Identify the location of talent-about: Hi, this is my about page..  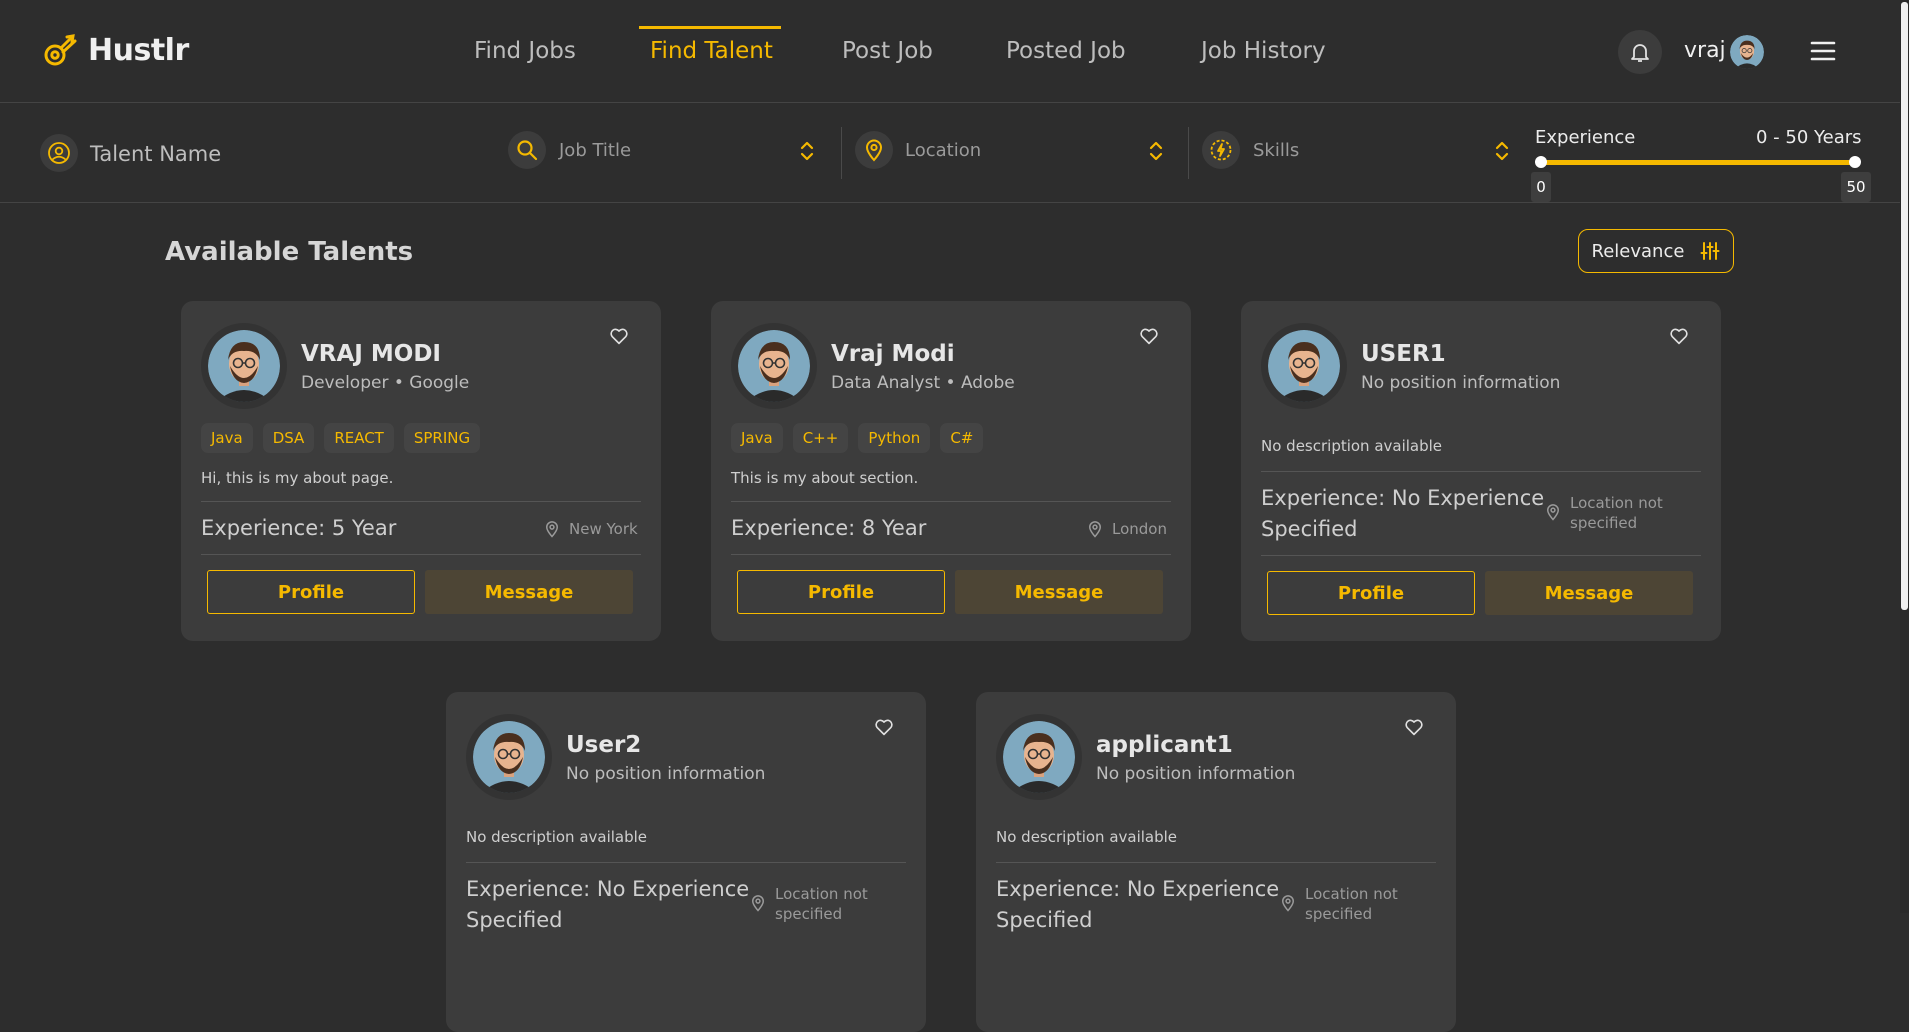
(297, 478).